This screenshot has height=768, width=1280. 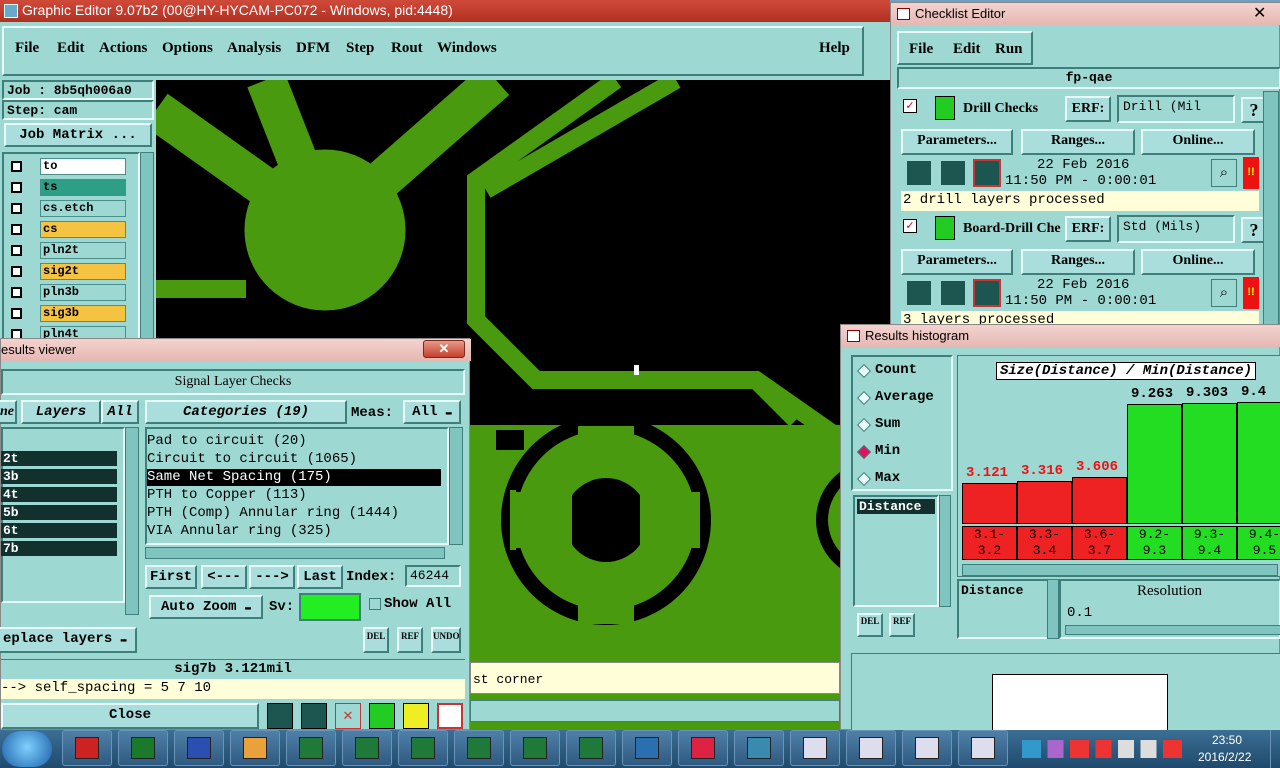 What do you see at coordinates (320, 577) in the screenshot?
I see `last-button: Last` at bounding box center [320, 577].